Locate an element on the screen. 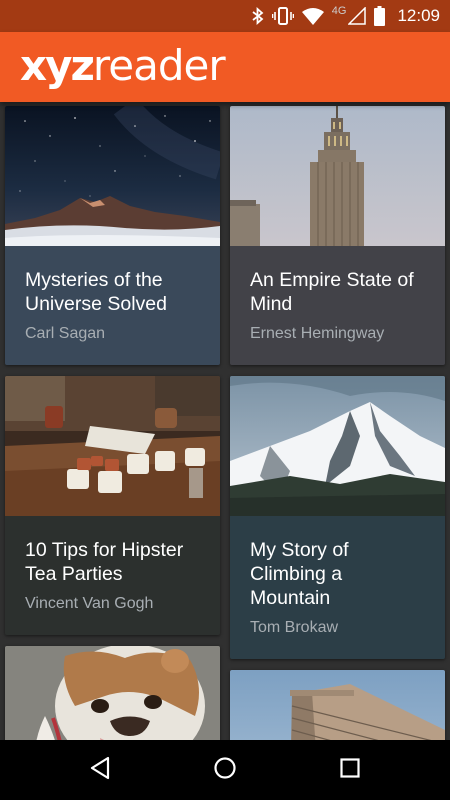  status-icons: 4G 12:09 is located at coordinates (346, 16).